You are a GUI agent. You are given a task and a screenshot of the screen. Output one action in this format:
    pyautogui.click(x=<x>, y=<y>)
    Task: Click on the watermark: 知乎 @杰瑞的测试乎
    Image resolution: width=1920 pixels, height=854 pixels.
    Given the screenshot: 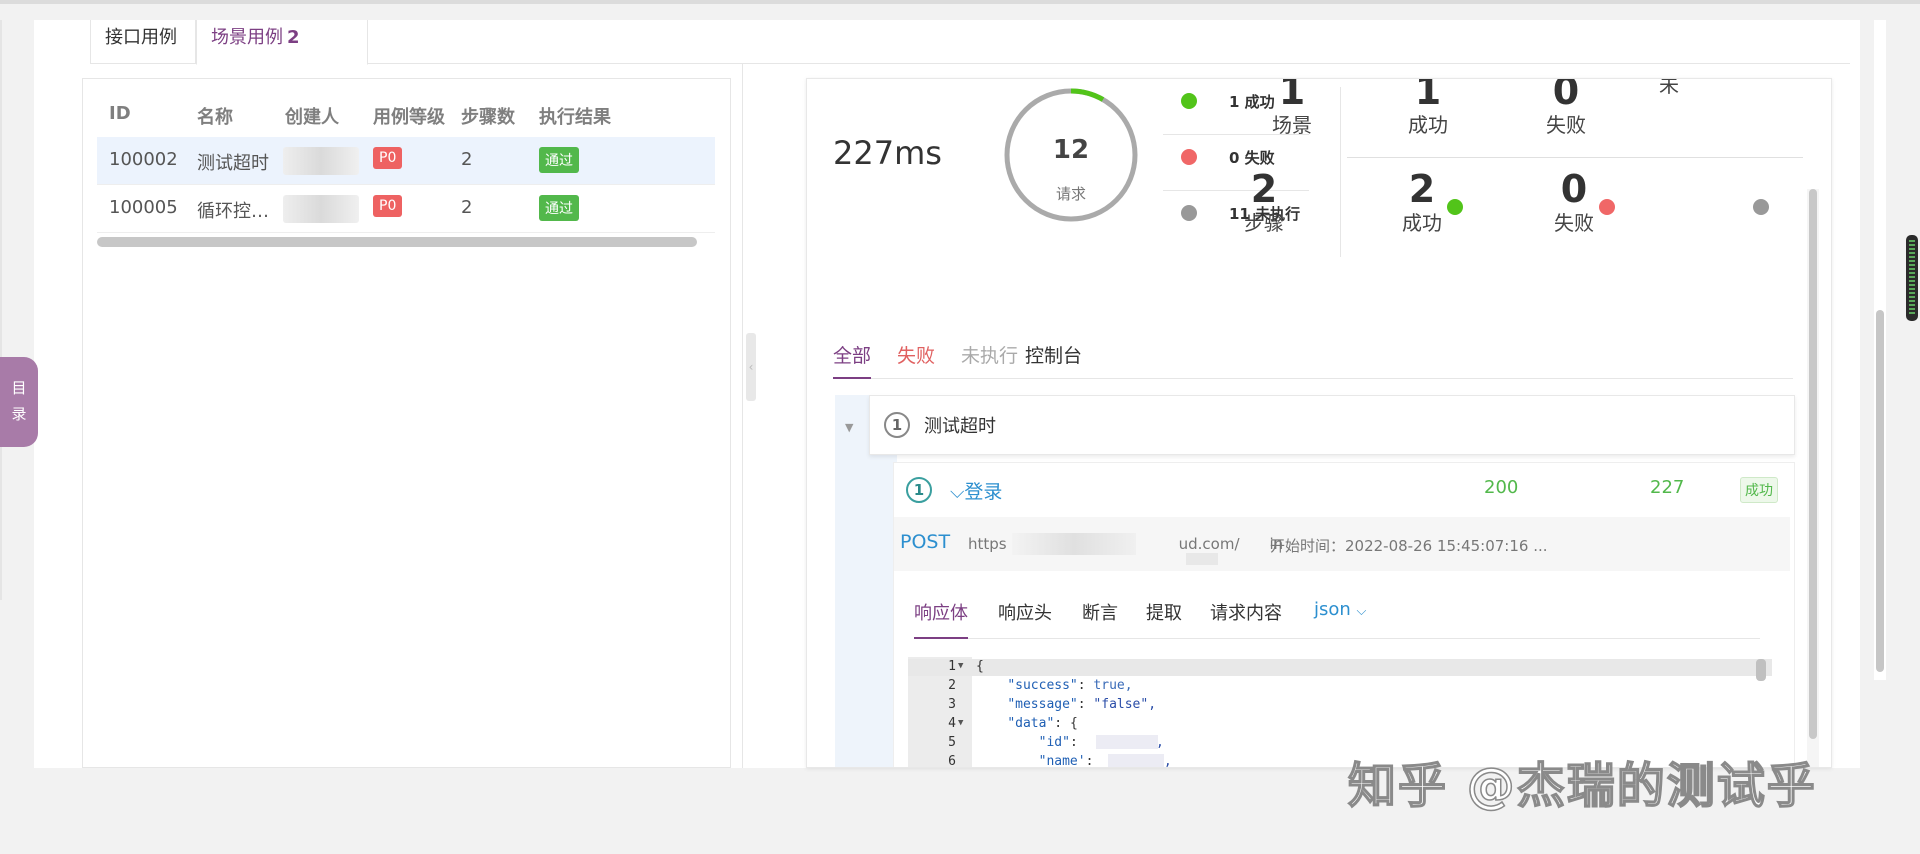 What is the action you would take?
    pyautogui.click(x=1582, y=786)
    